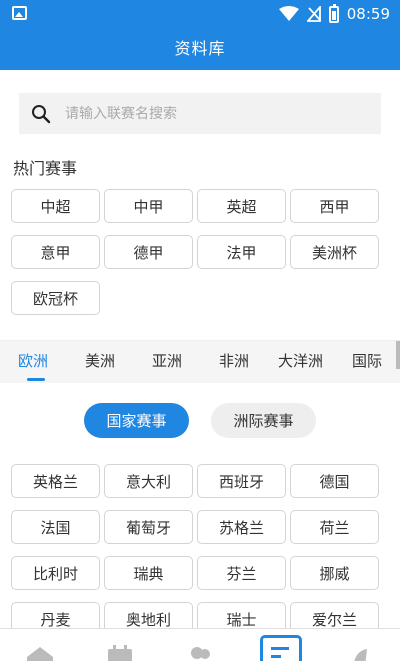  Describe the element at coordinates (45, 168) in the screenshot. I see `section-title-hot: 热门赛事` at that location.